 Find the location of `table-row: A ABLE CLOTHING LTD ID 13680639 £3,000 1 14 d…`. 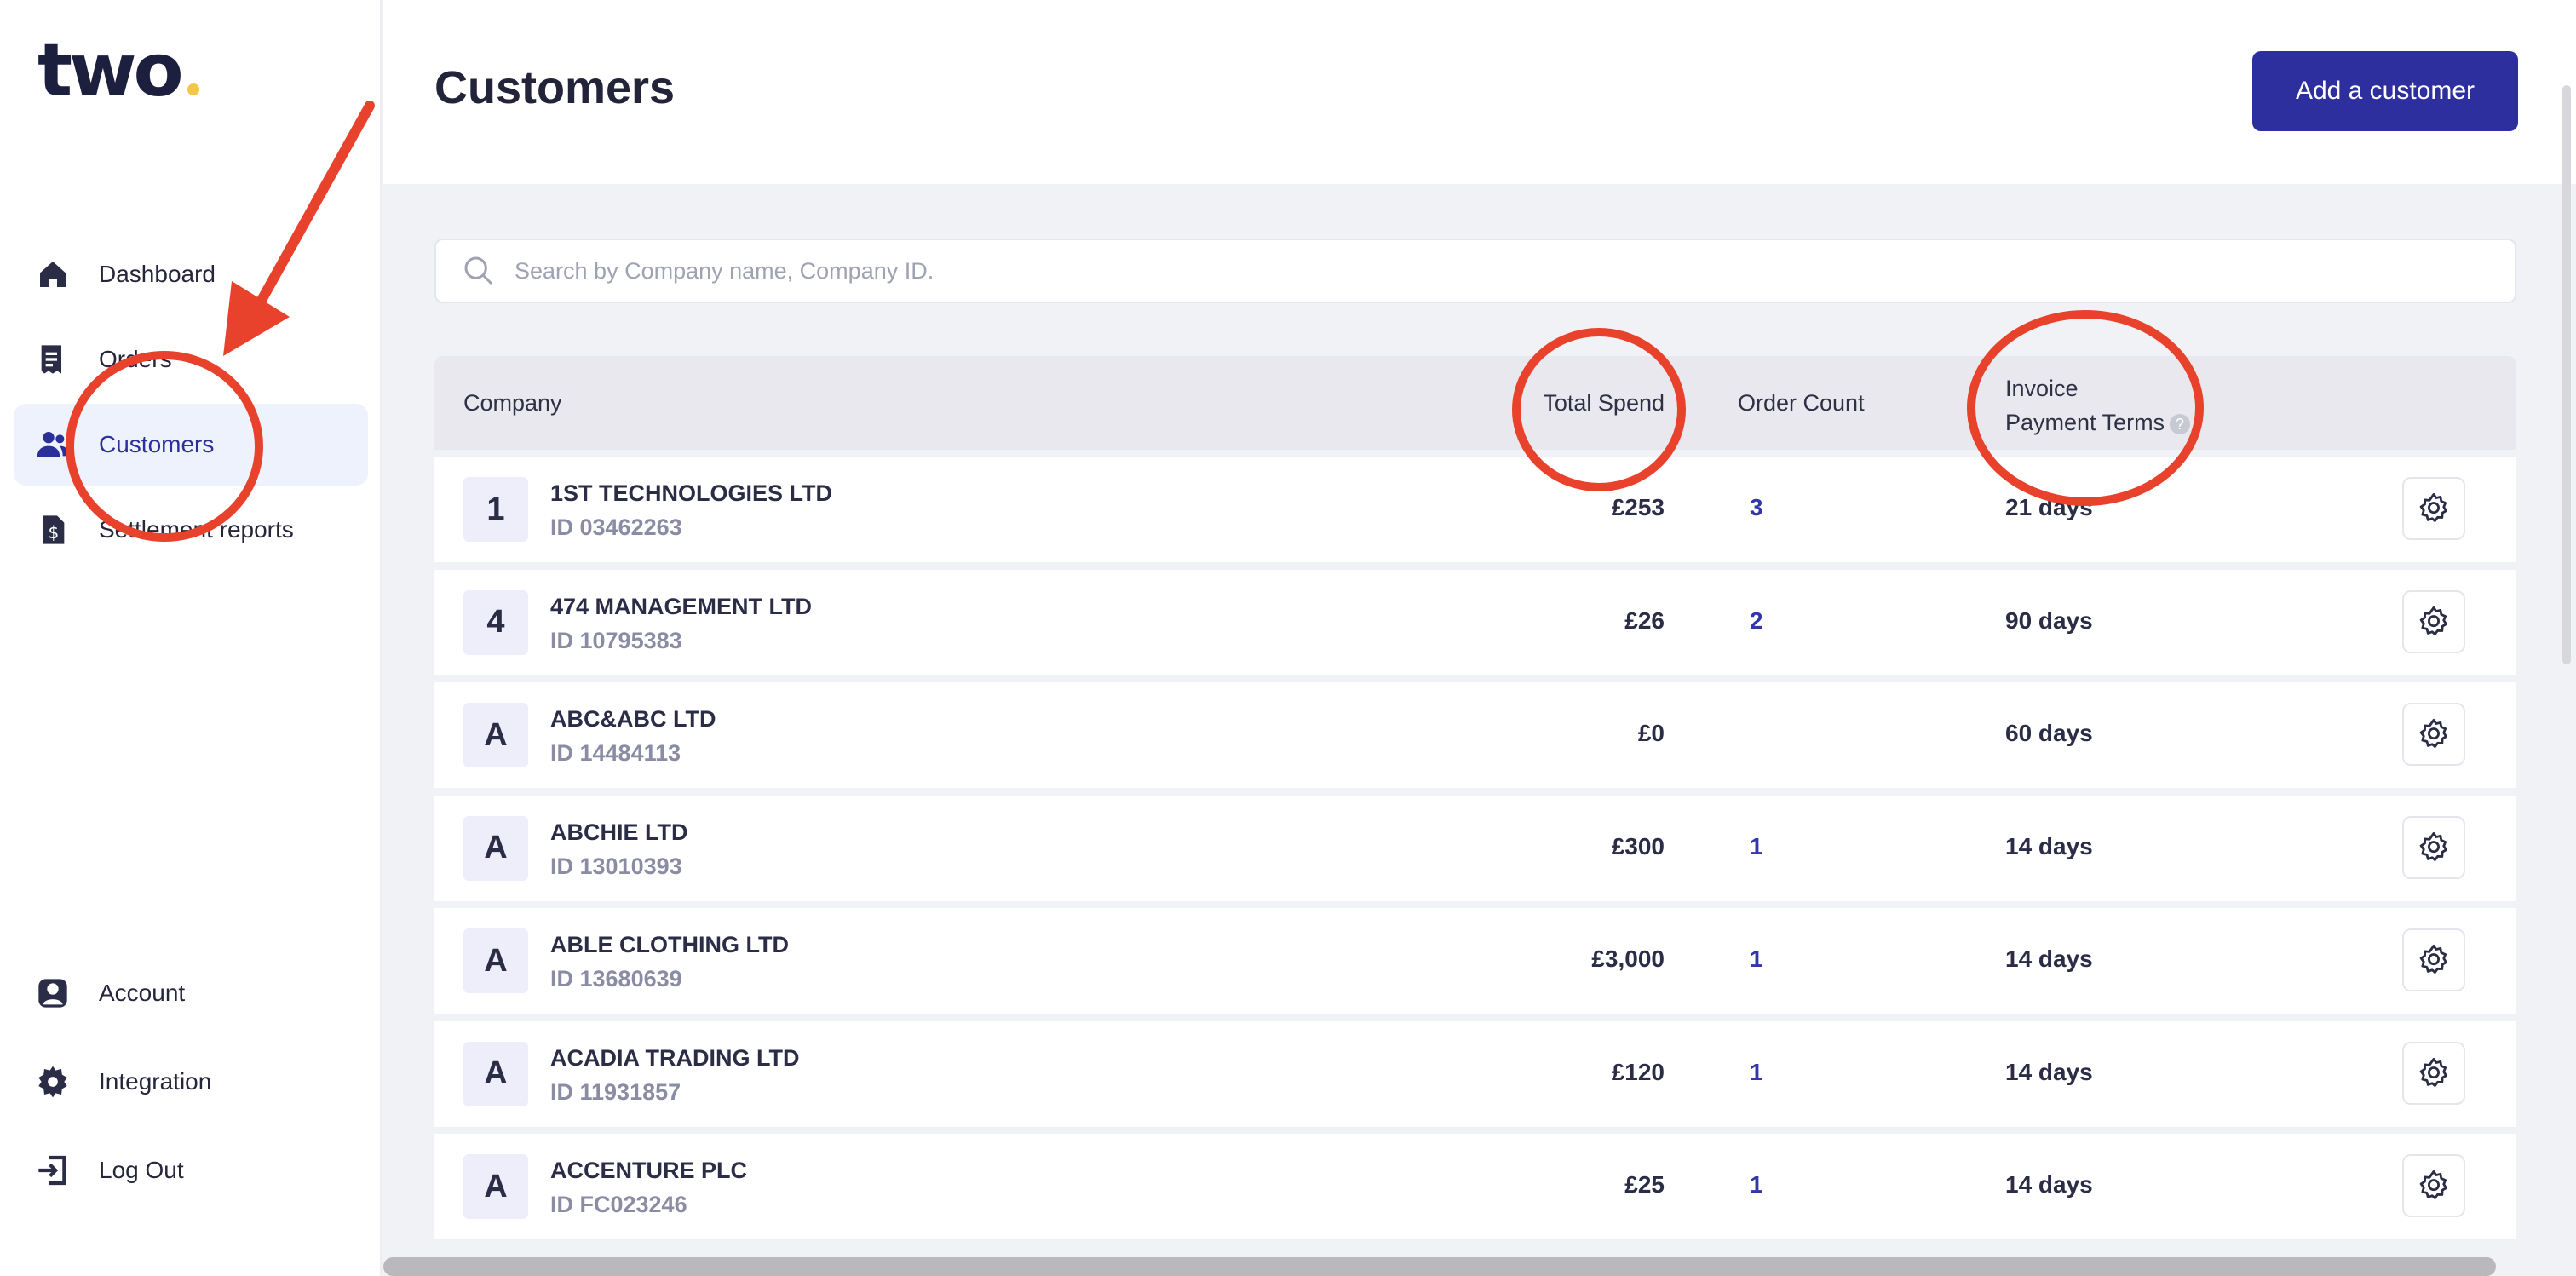

table-row: A ABLE CLOTHING LTD ID 13680639 £3,000 1 14 d… is located at coordinates (1475, 961).